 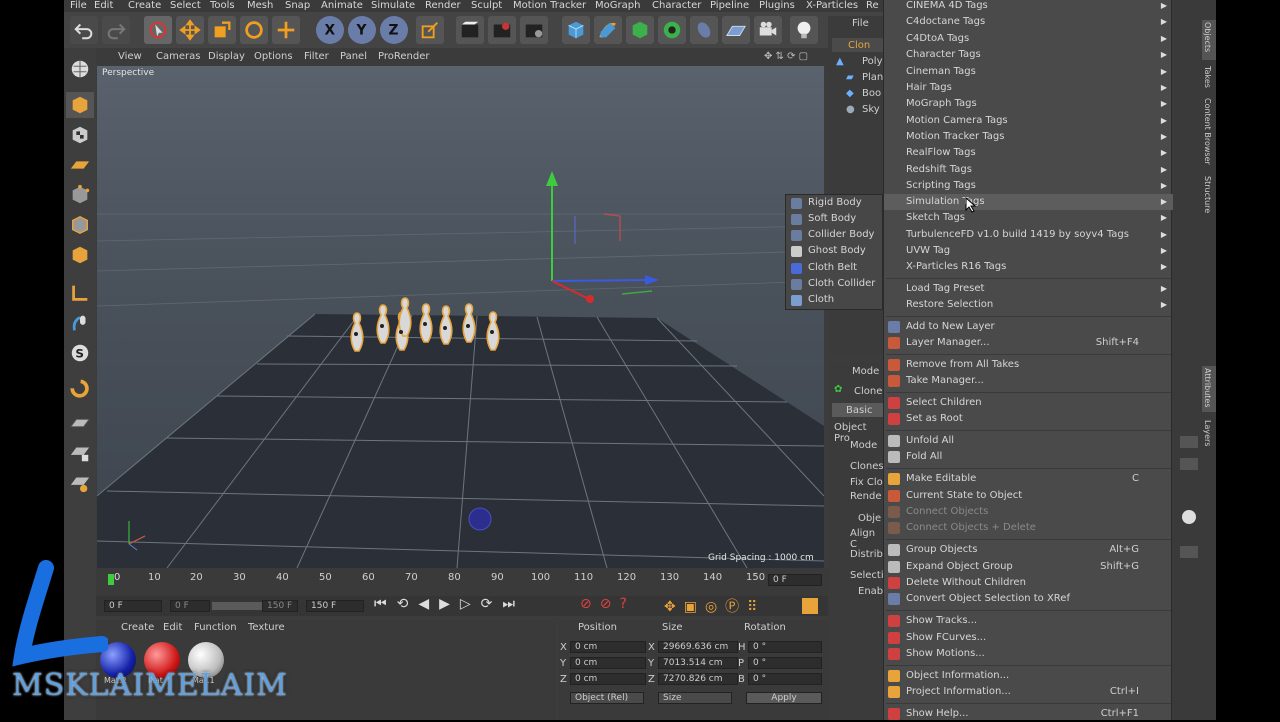 I want to click on edges-mode-icon, so click(x=80, y=225).